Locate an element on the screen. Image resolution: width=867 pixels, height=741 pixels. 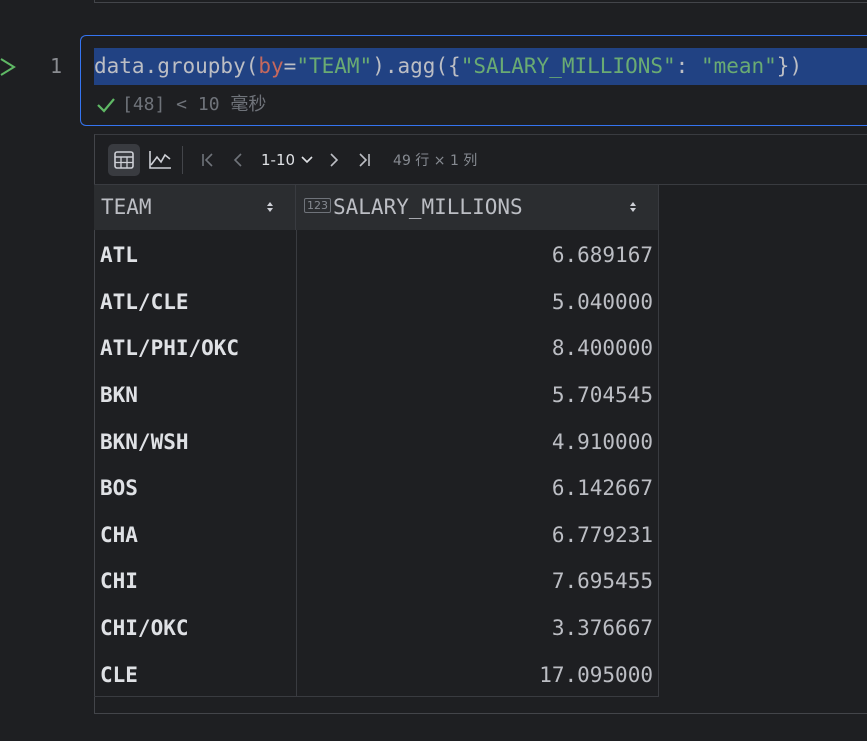
check-icon is located at coordinates (106, 105).